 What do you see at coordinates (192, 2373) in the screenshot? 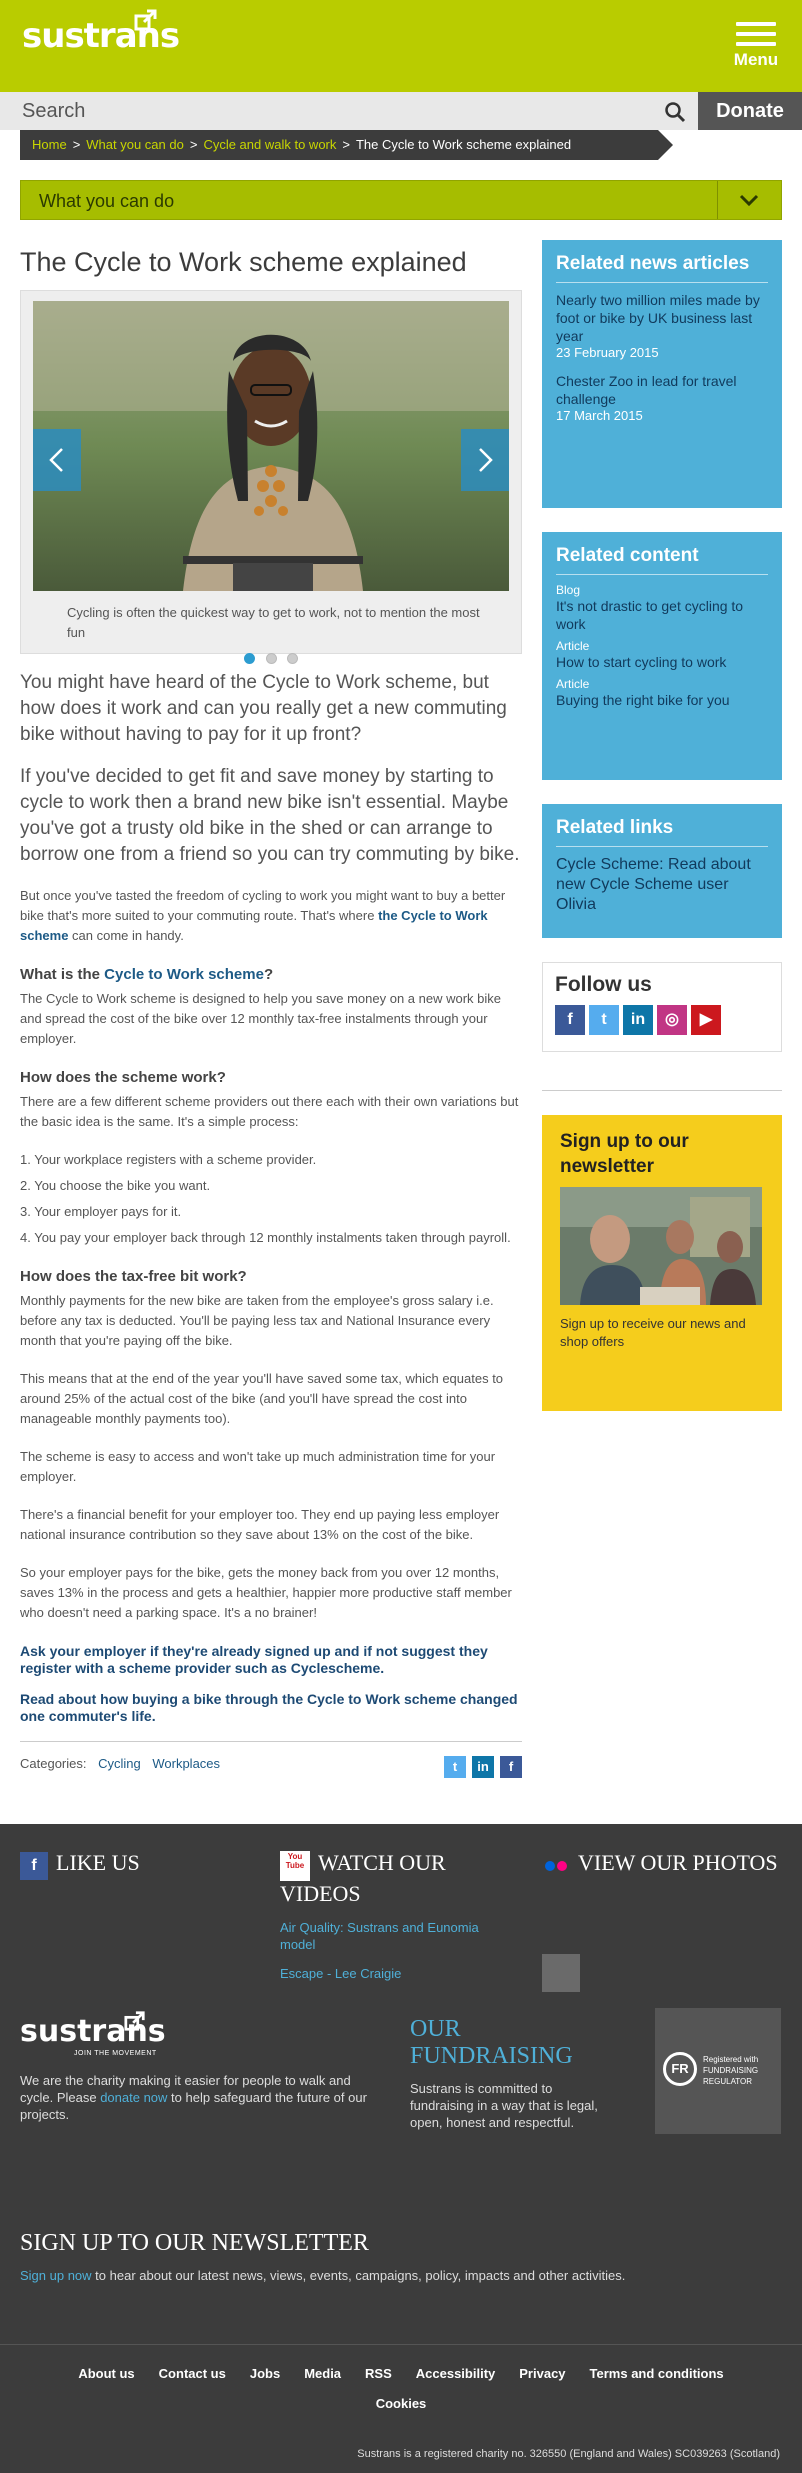
I see `footer-link-contact: Contact us` at bounding box center [192, 2373].